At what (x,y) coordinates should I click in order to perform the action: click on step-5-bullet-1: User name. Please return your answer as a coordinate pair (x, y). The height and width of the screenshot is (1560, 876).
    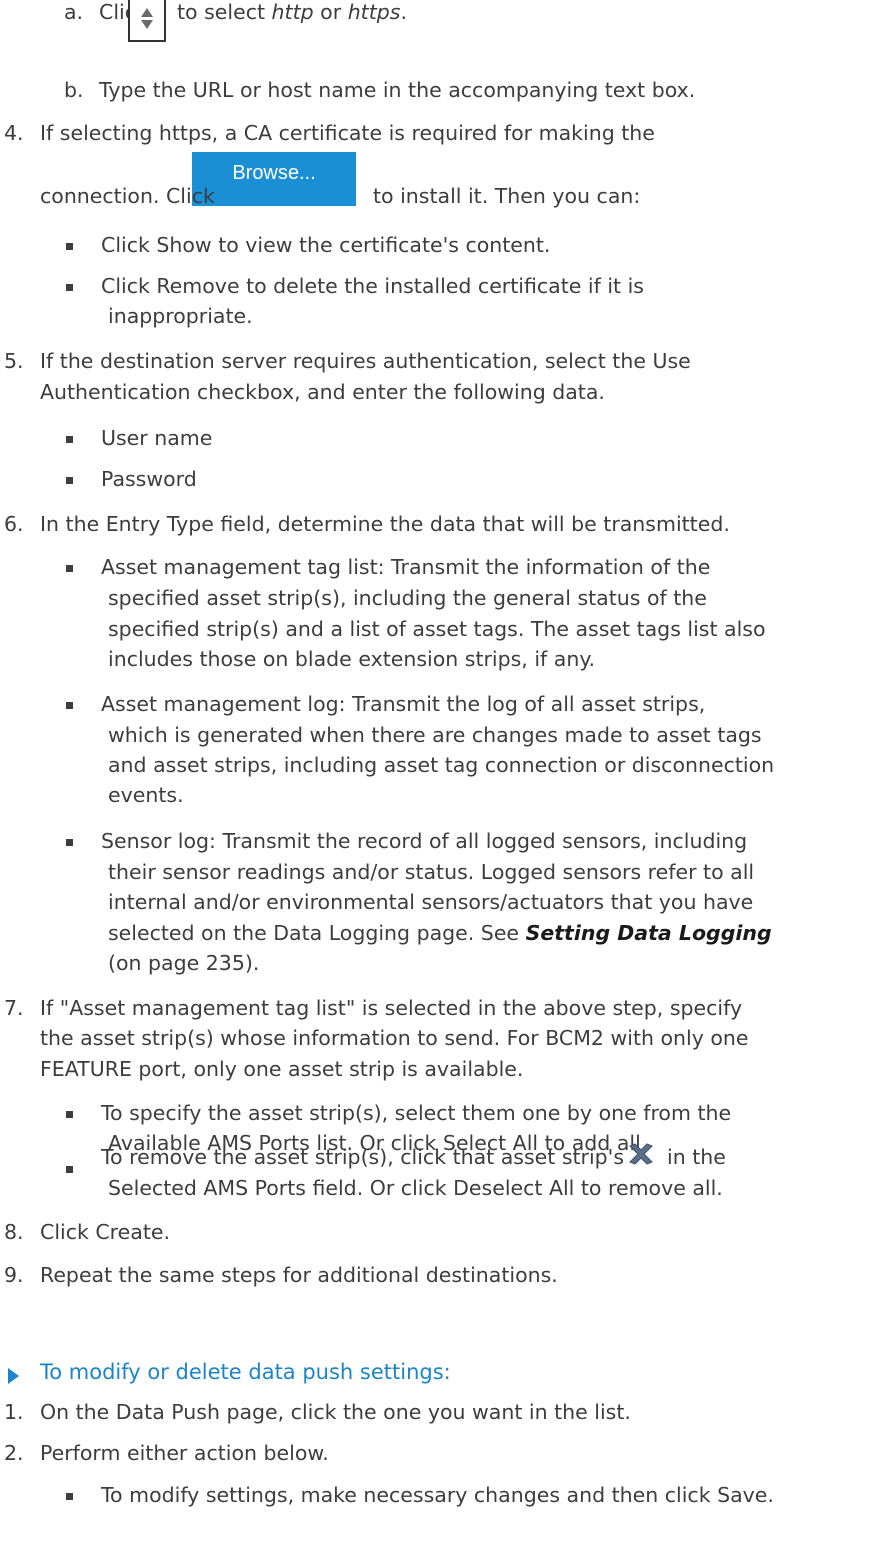
    Looking at the image, I should click on (157, 438).